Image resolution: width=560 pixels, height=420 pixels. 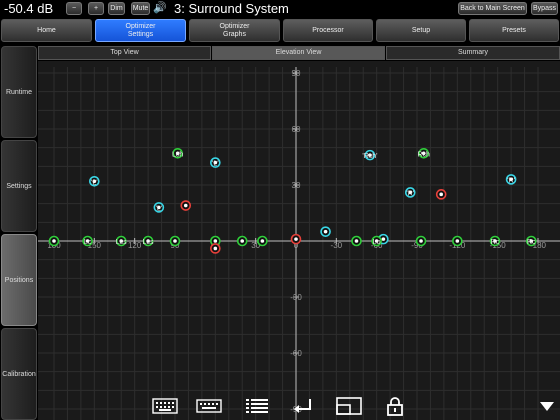 I want to click on lock-icon, so click(x=395, y=406).